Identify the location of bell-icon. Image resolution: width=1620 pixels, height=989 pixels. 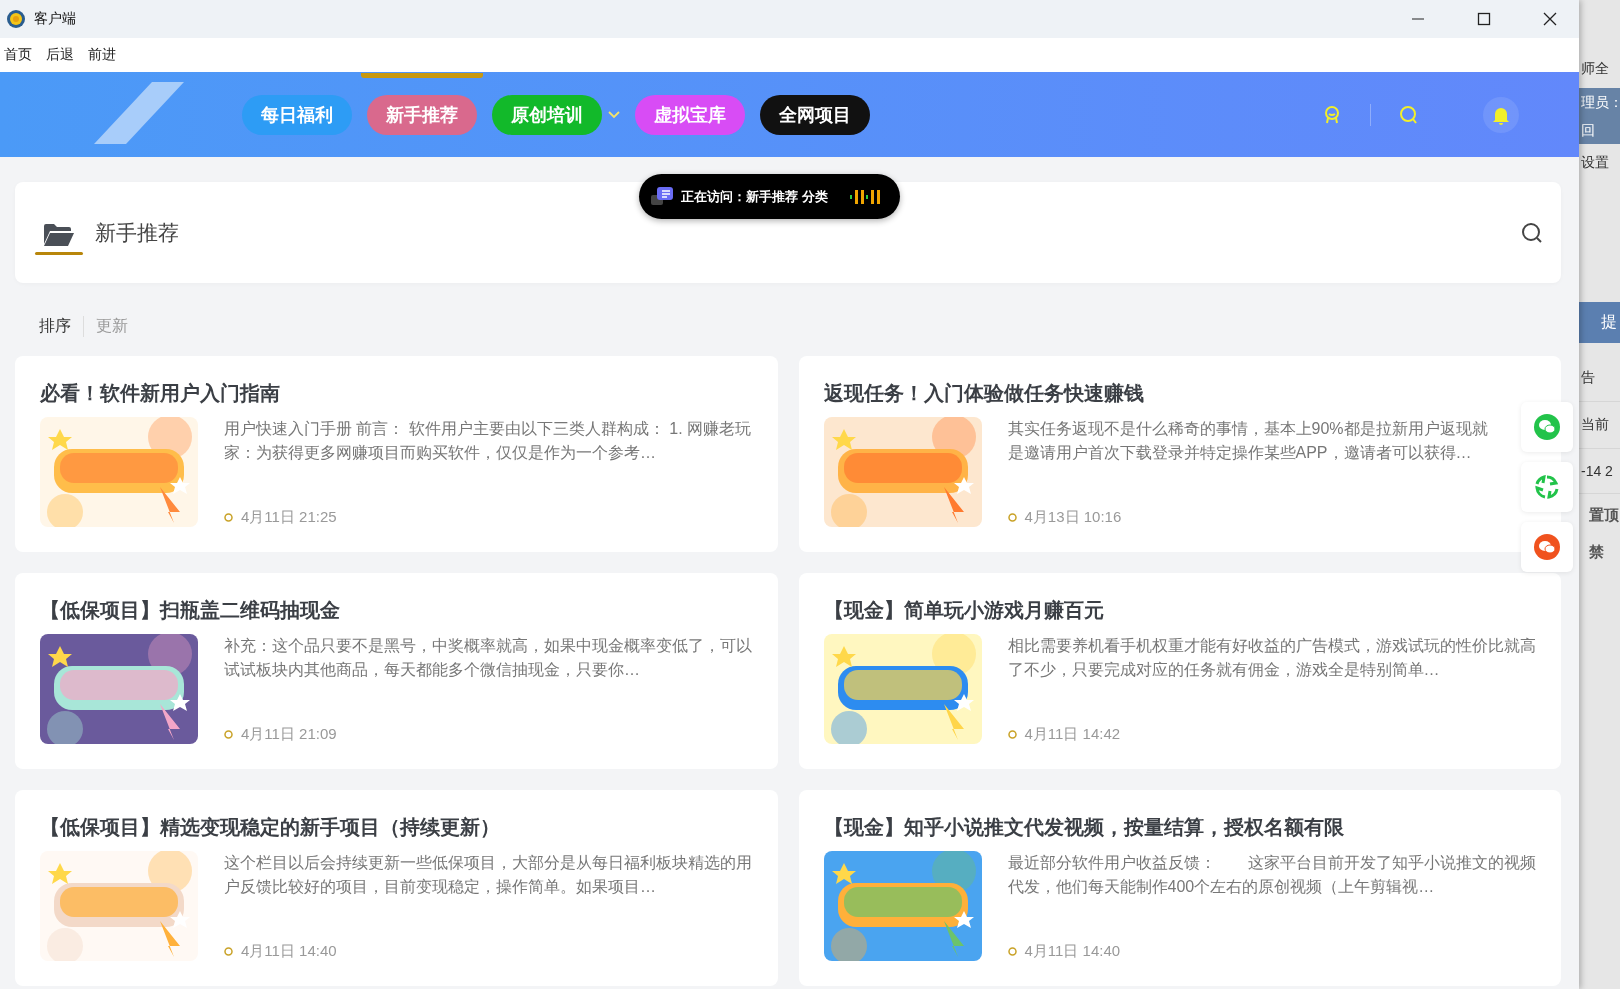
(1501, 114).